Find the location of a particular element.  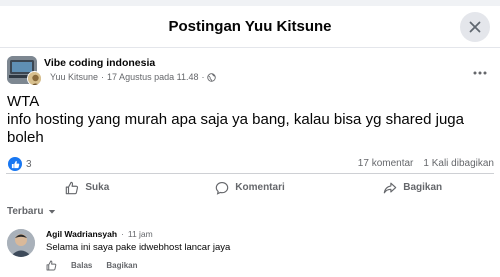

author-avatar-image is located at coordinates (34, 78).